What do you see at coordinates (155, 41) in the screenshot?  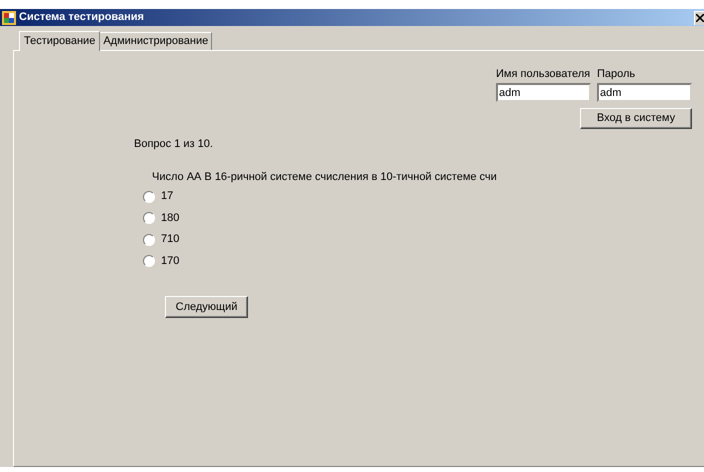 I see `tab: Администрирование` at bounding box center [155, 41].